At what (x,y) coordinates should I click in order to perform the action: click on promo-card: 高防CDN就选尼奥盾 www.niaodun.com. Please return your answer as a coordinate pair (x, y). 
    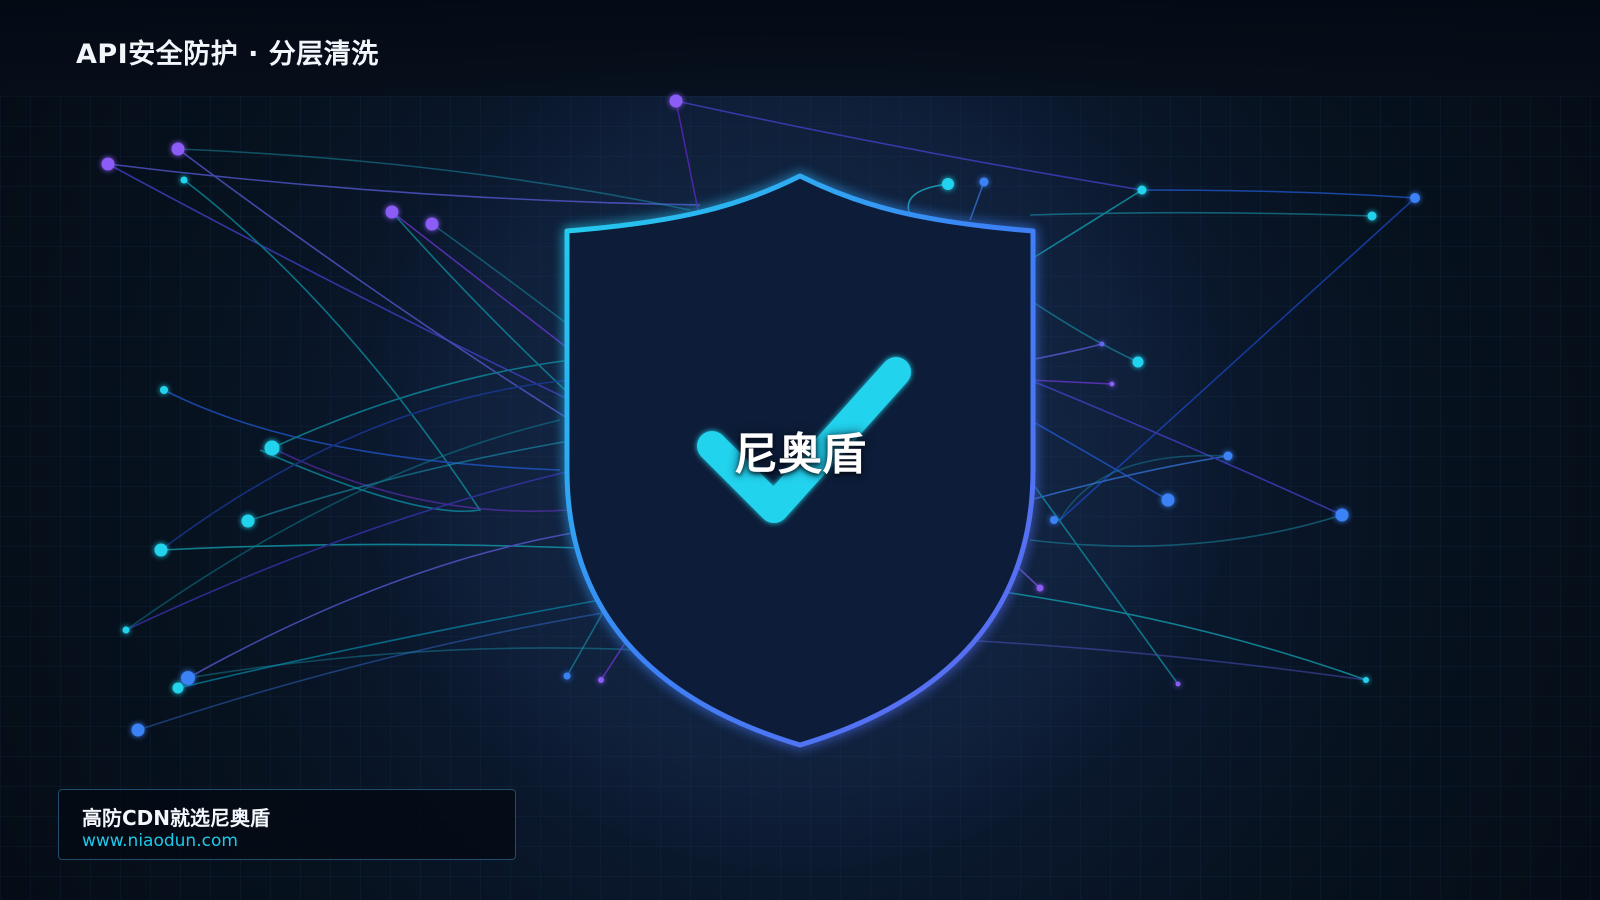
    Looking at the image, I should click on (287, 824).